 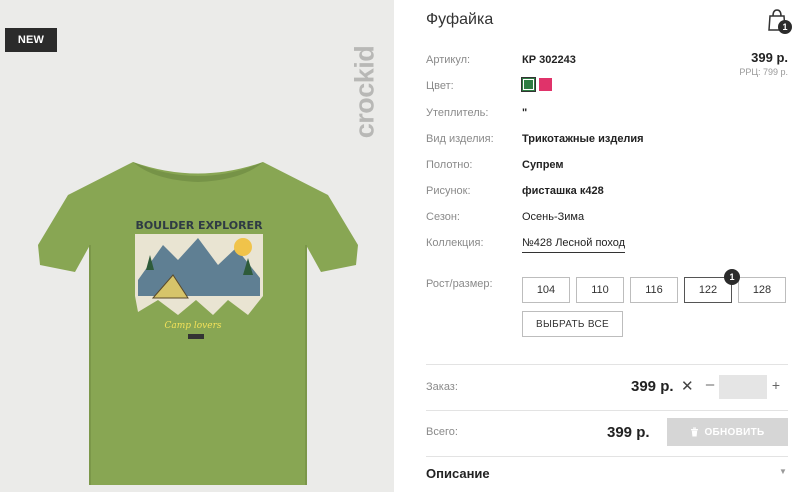 I want to click on collection-link: №428 Лесной поход, so click(x=574, y=245).